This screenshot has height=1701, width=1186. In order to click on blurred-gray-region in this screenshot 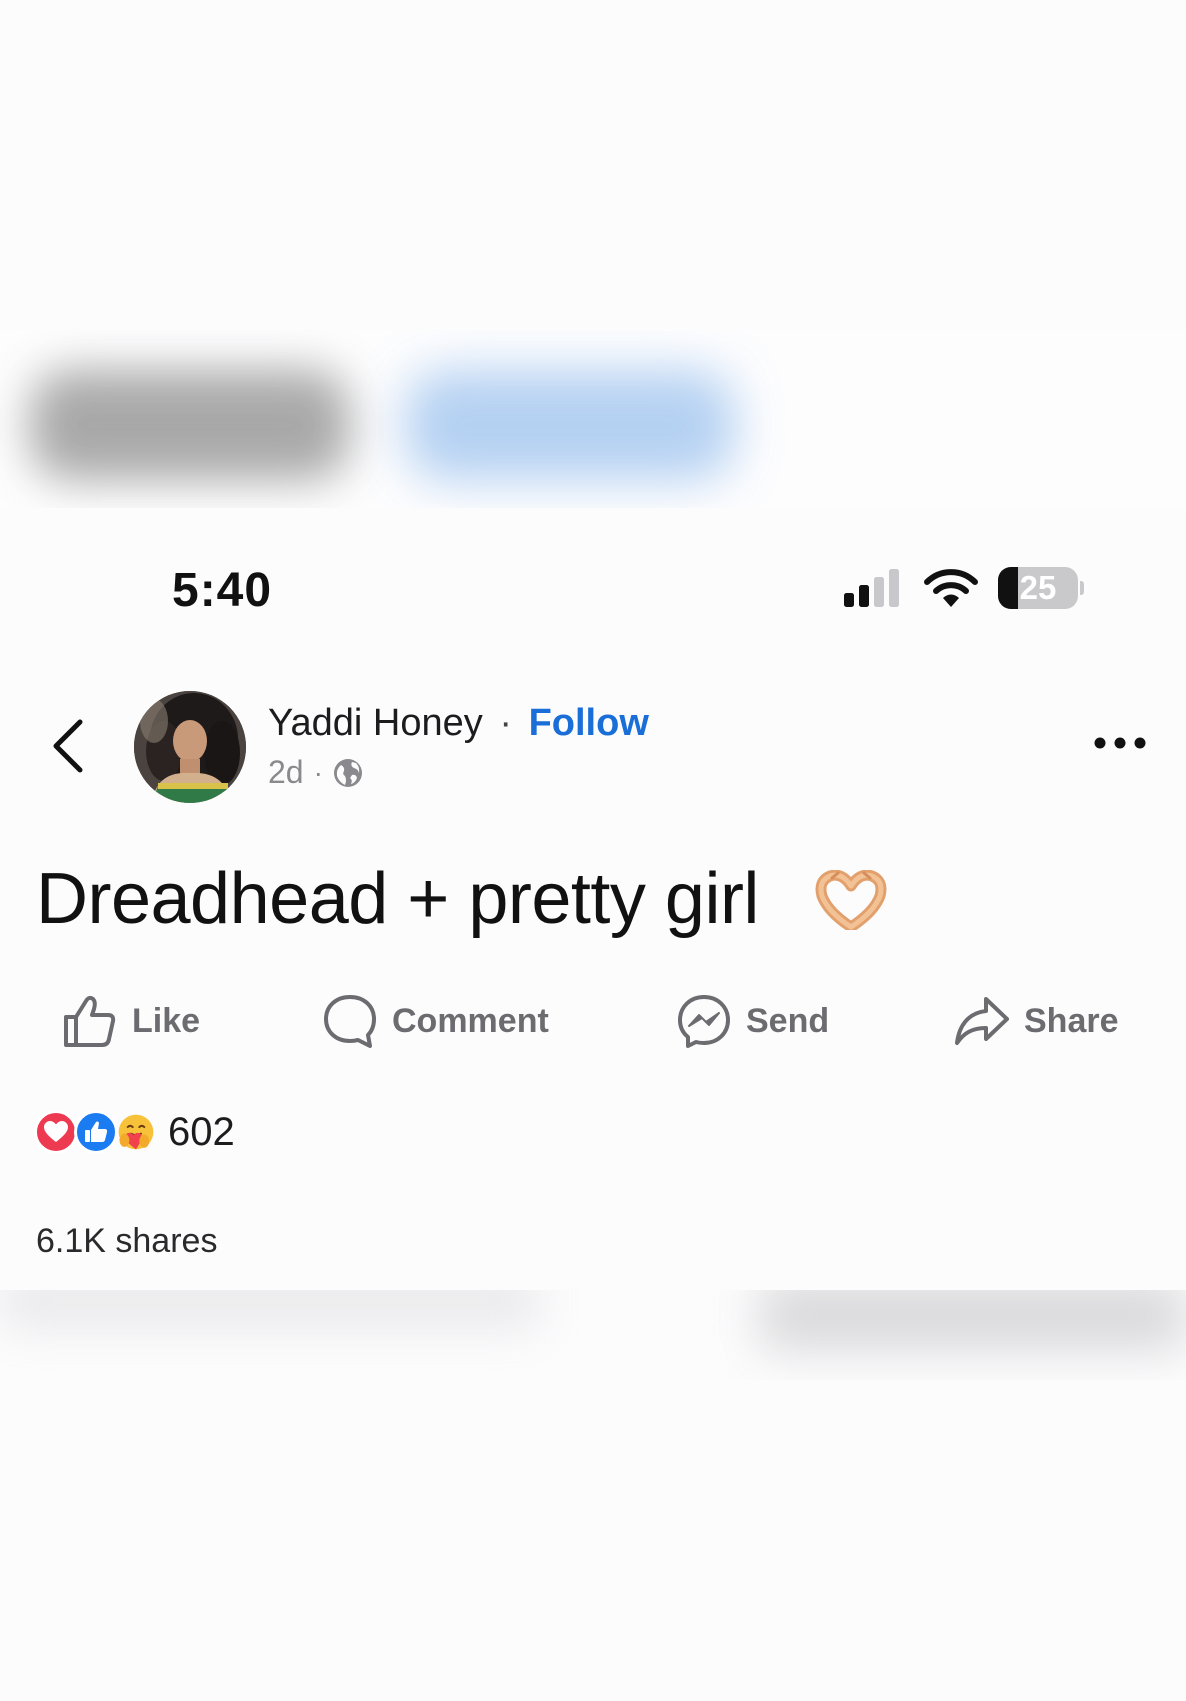, I will do `click(190, 425)`.